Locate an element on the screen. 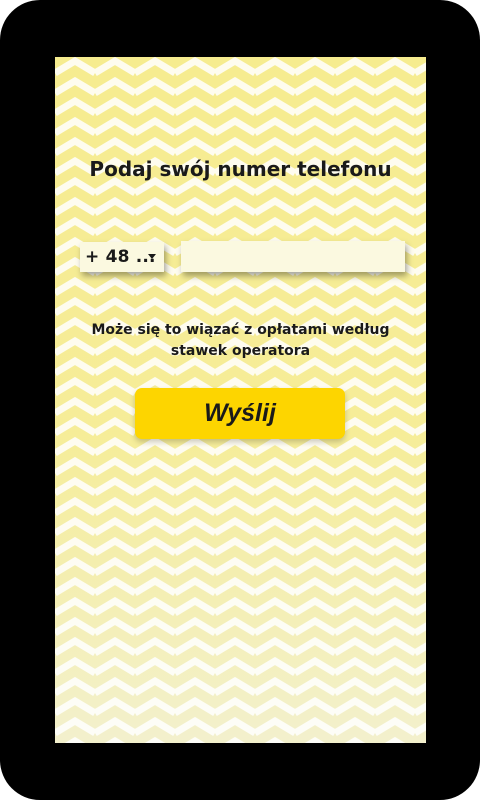  send-button-label: Wyślij is located at coordinates (240, 413).